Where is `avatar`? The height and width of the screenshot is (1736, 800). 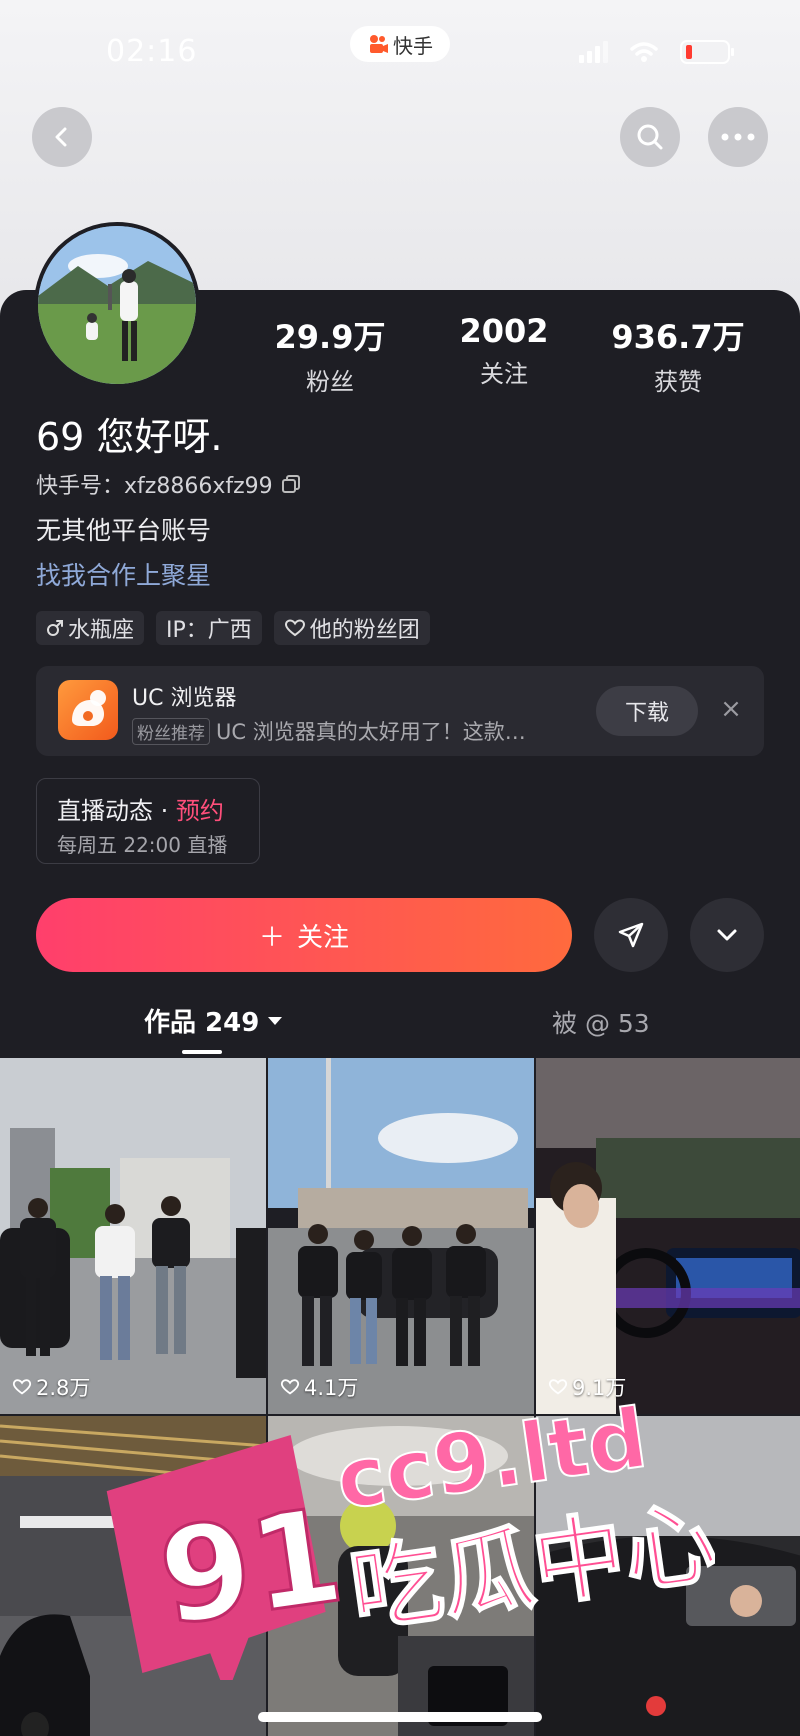
avatar is located at coordinates (117, 305).